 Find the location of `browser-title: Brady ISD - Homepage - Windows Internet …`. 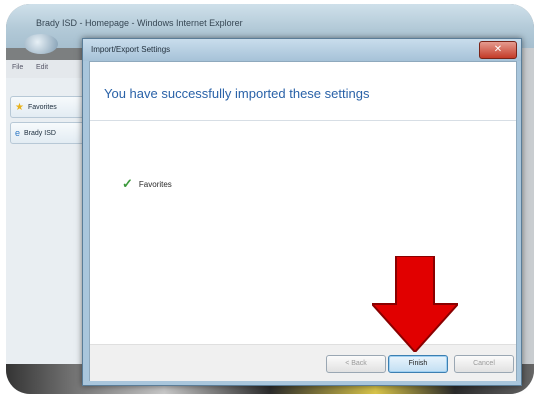

browser-title: Brady ISD - Homepage - Windows Internet … is located at coordinates (139, 23).